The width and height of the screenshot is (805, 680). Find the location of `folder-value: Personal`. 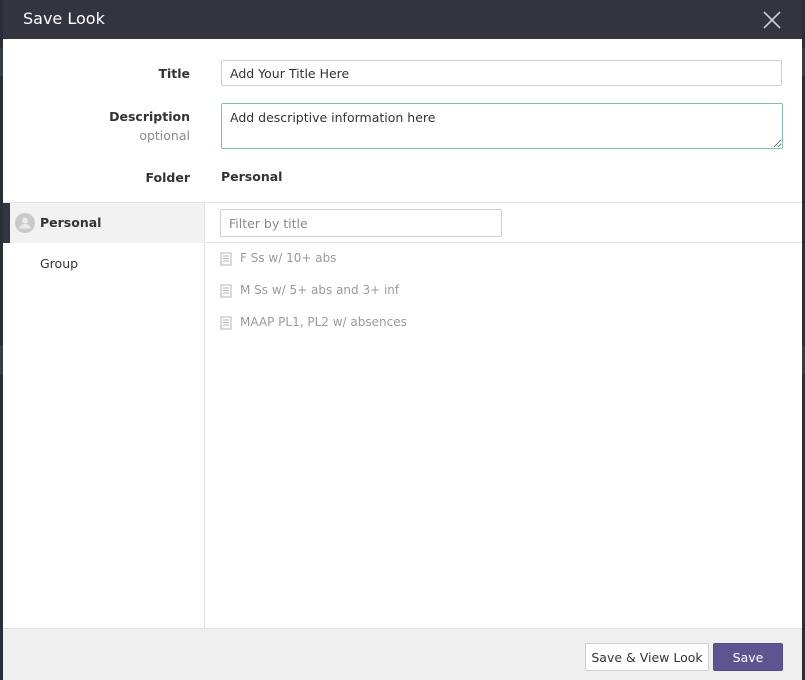

folder-value: Personal is located at coordinates (252, 176).